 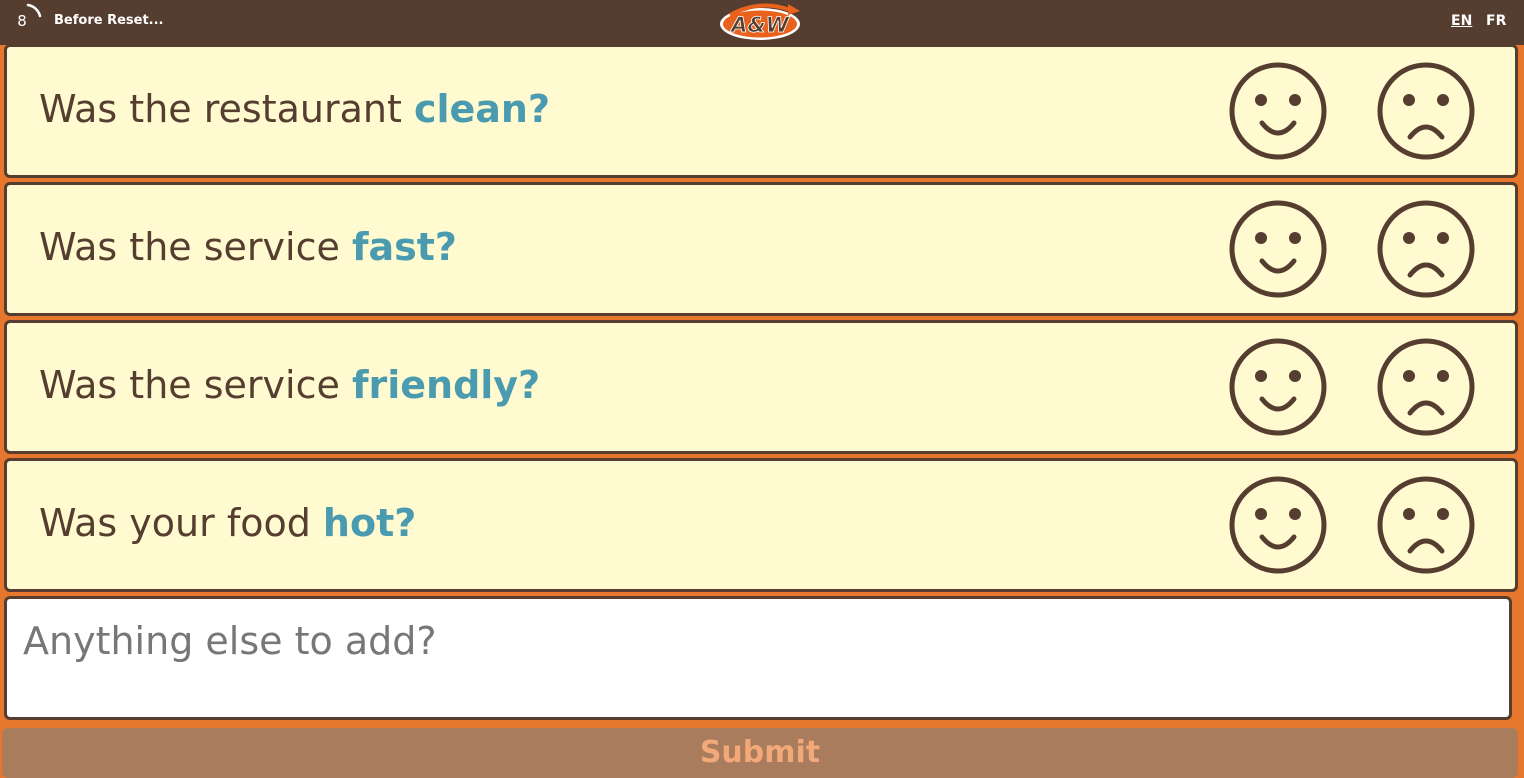 I want to click on countdown-number: 8, so click(x=22, y=21).